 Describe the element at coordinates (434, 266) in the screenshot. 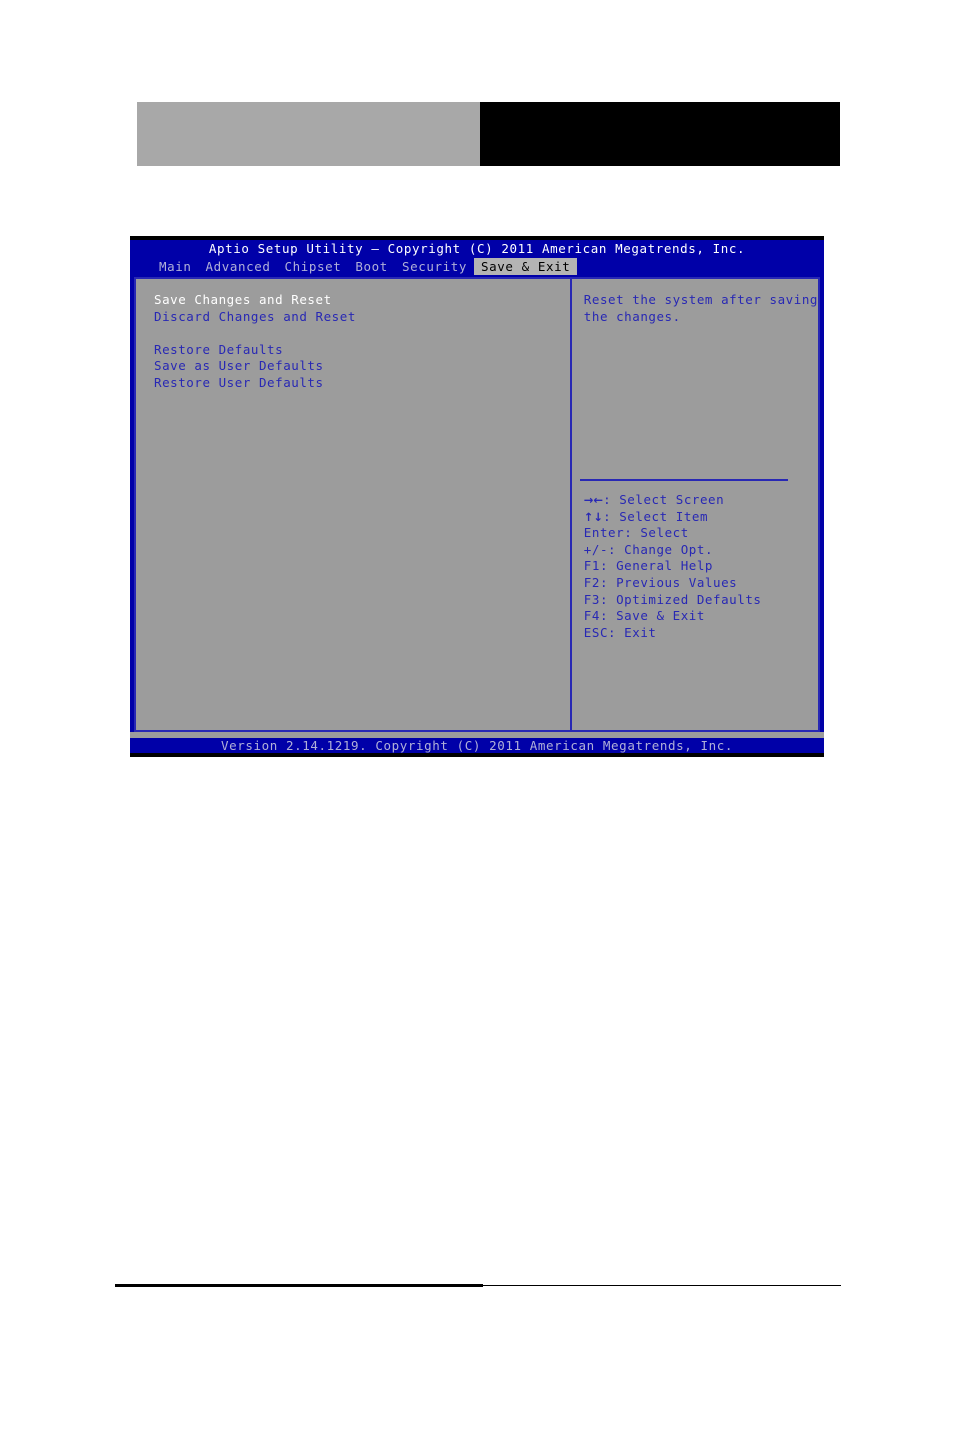

I see `menu-tab-security: Security` at that location.